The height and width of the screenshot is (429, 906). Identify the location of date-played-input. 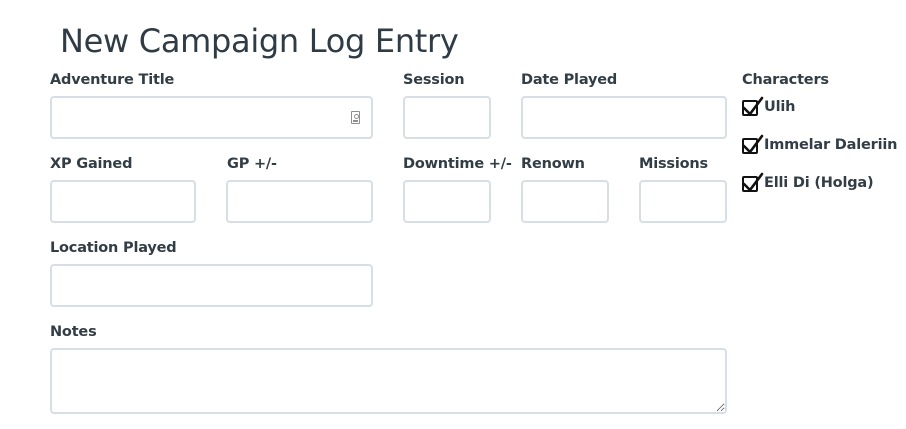
(624, 117).